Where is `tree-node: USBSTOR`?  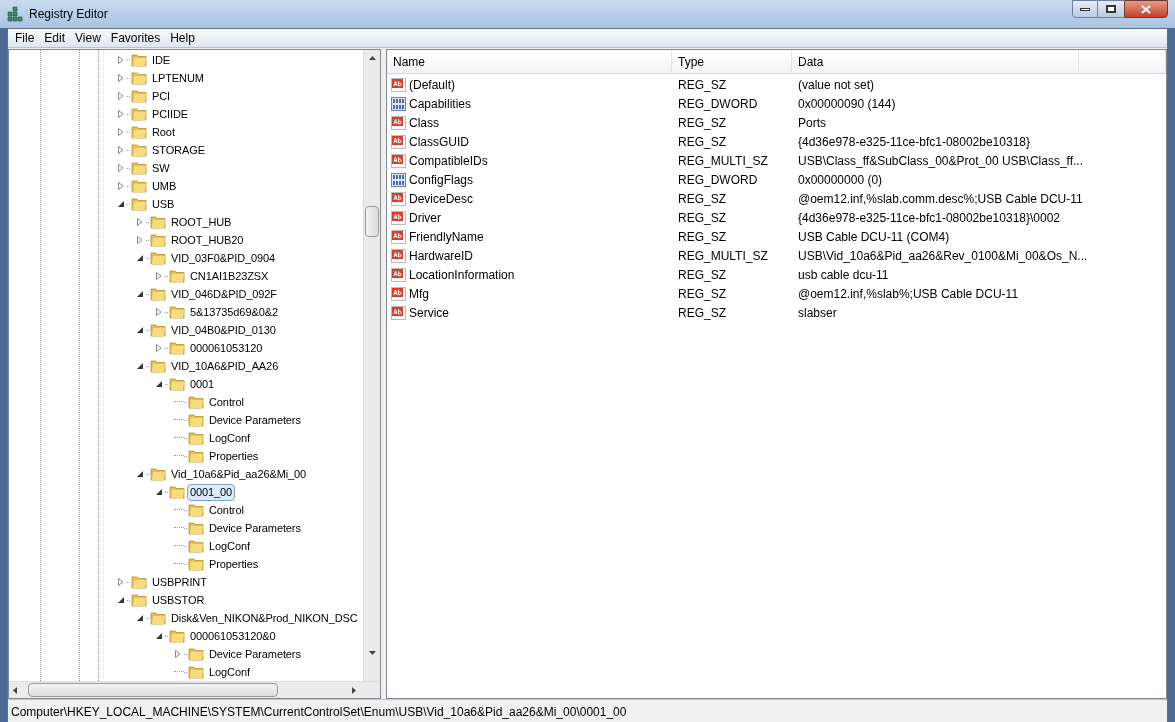
tree-node: USBSTOR is located at coordinates (178, 600).